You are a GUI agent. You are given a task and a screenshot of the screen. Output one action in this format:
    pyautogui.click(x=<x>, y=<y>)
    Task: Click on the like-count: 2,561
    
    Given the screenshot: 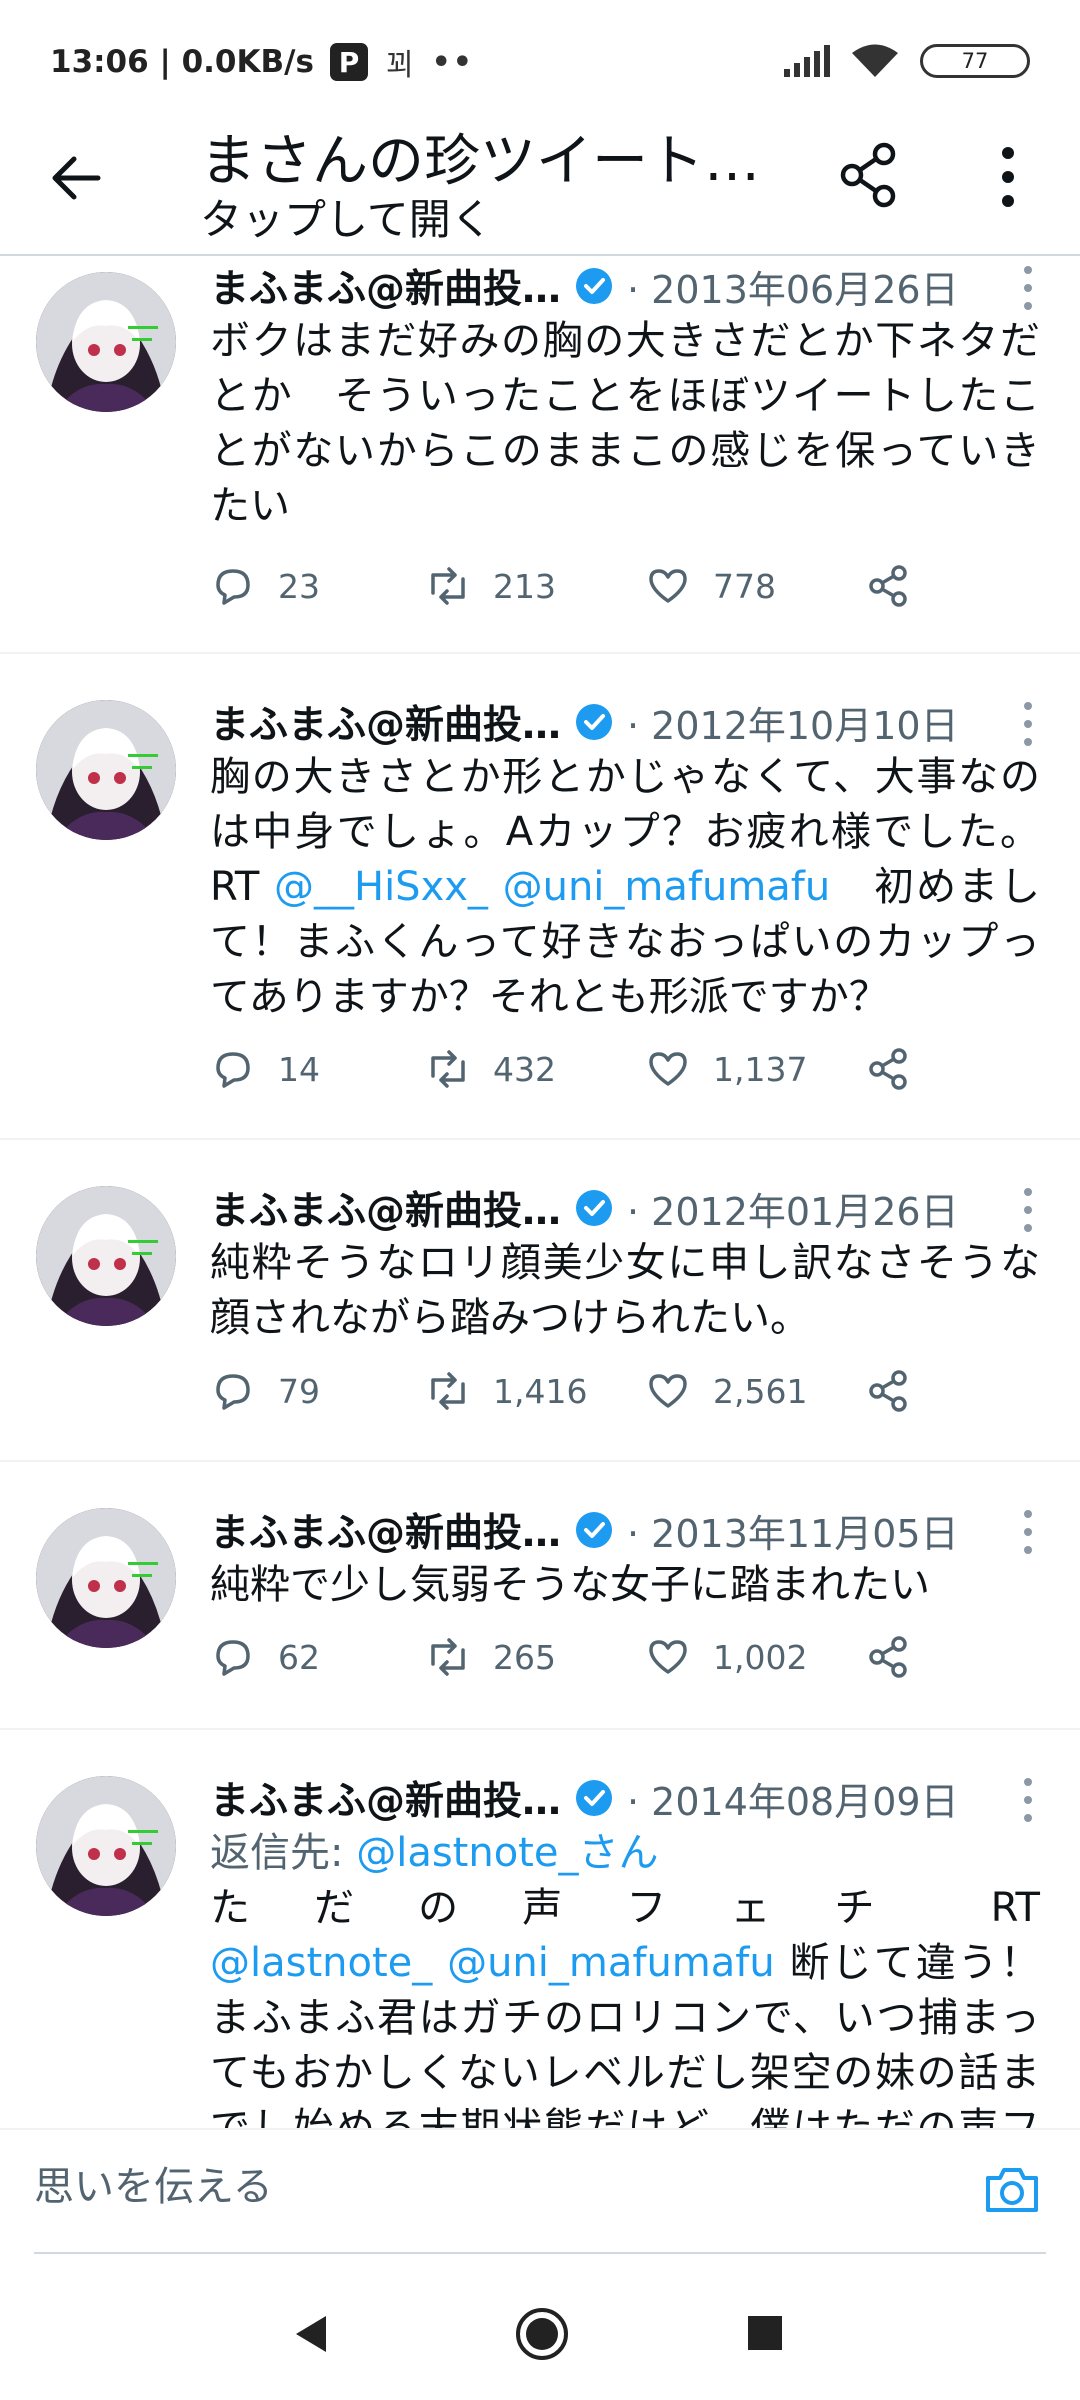 What is the action you would take?
    pyautogui.click(x=760, y=1391)
    